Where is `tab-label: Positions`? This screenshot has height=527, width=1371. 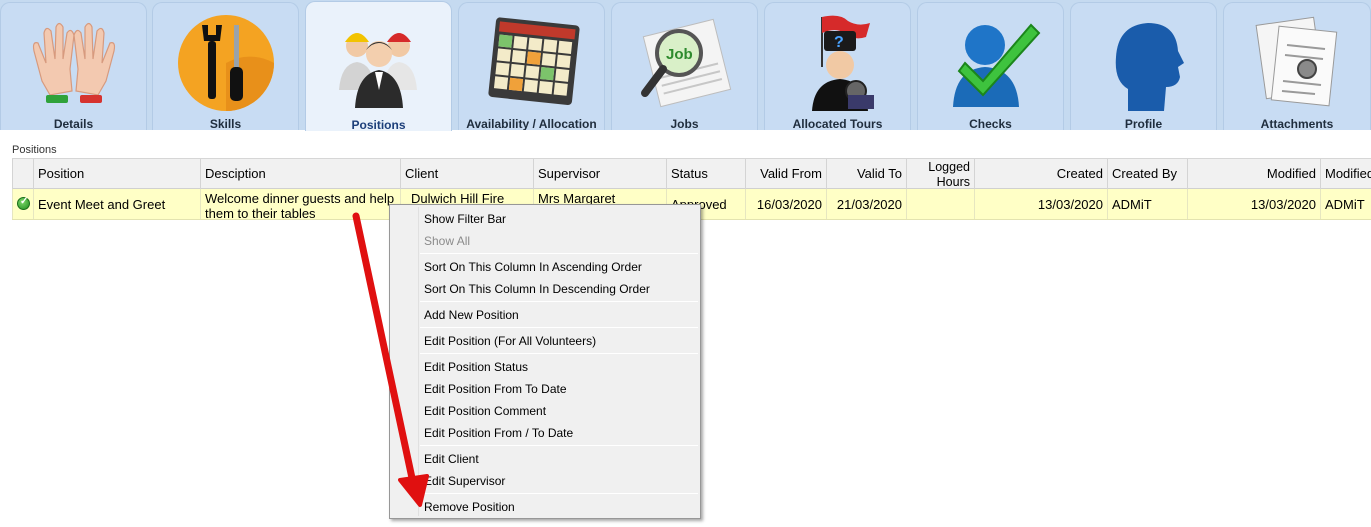
tab-label: Positions is located at coordinates (378, 124).